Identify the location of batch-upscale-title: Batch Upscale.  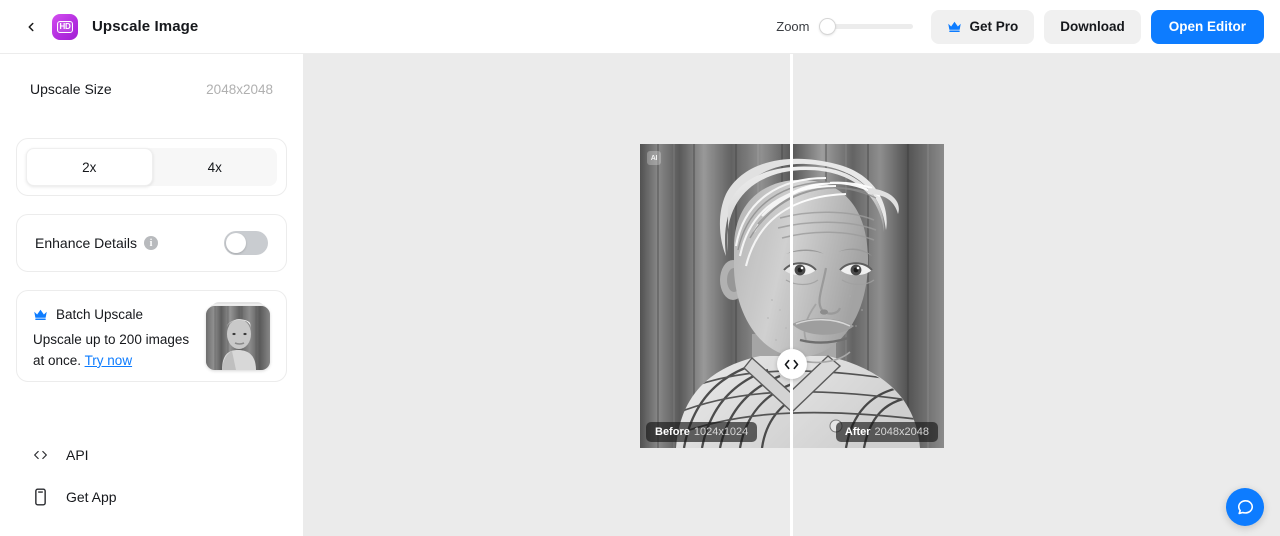
(100, 314).